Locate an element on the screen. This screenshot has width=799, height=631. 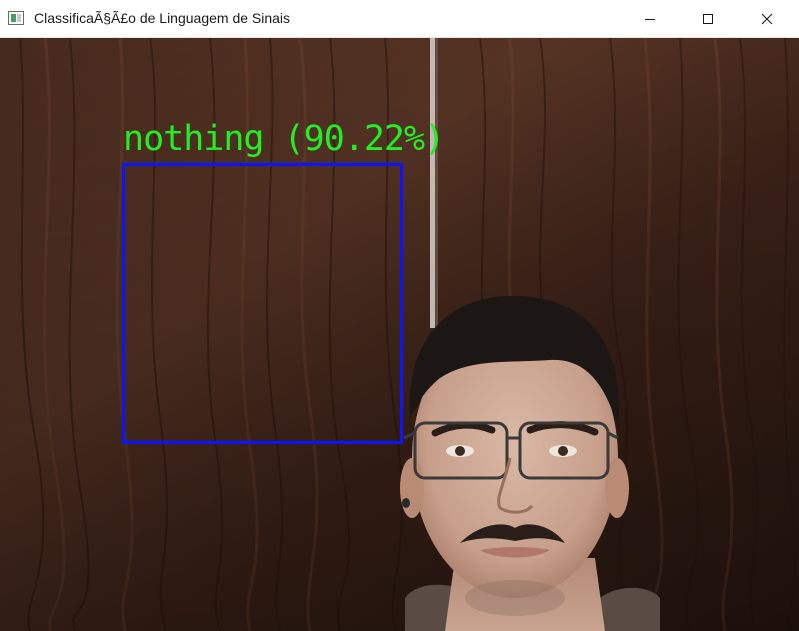
close-button is located at coordinates (767, 19).